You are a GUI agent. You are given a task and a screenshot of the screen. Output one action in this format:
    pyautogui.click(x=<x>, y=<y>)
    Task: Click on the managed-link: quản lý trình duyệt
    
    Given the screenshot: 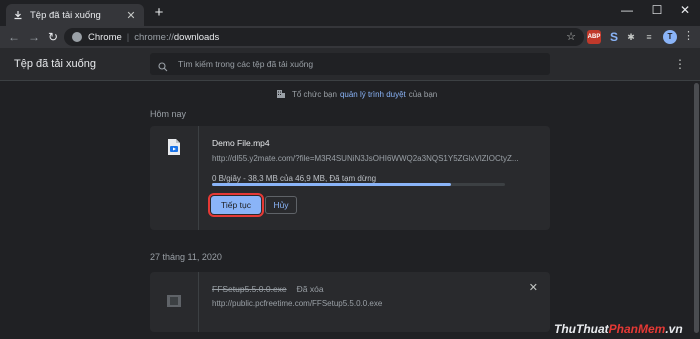 What is the action you would take?
    pyautogui.click(x=373, y=94)
    